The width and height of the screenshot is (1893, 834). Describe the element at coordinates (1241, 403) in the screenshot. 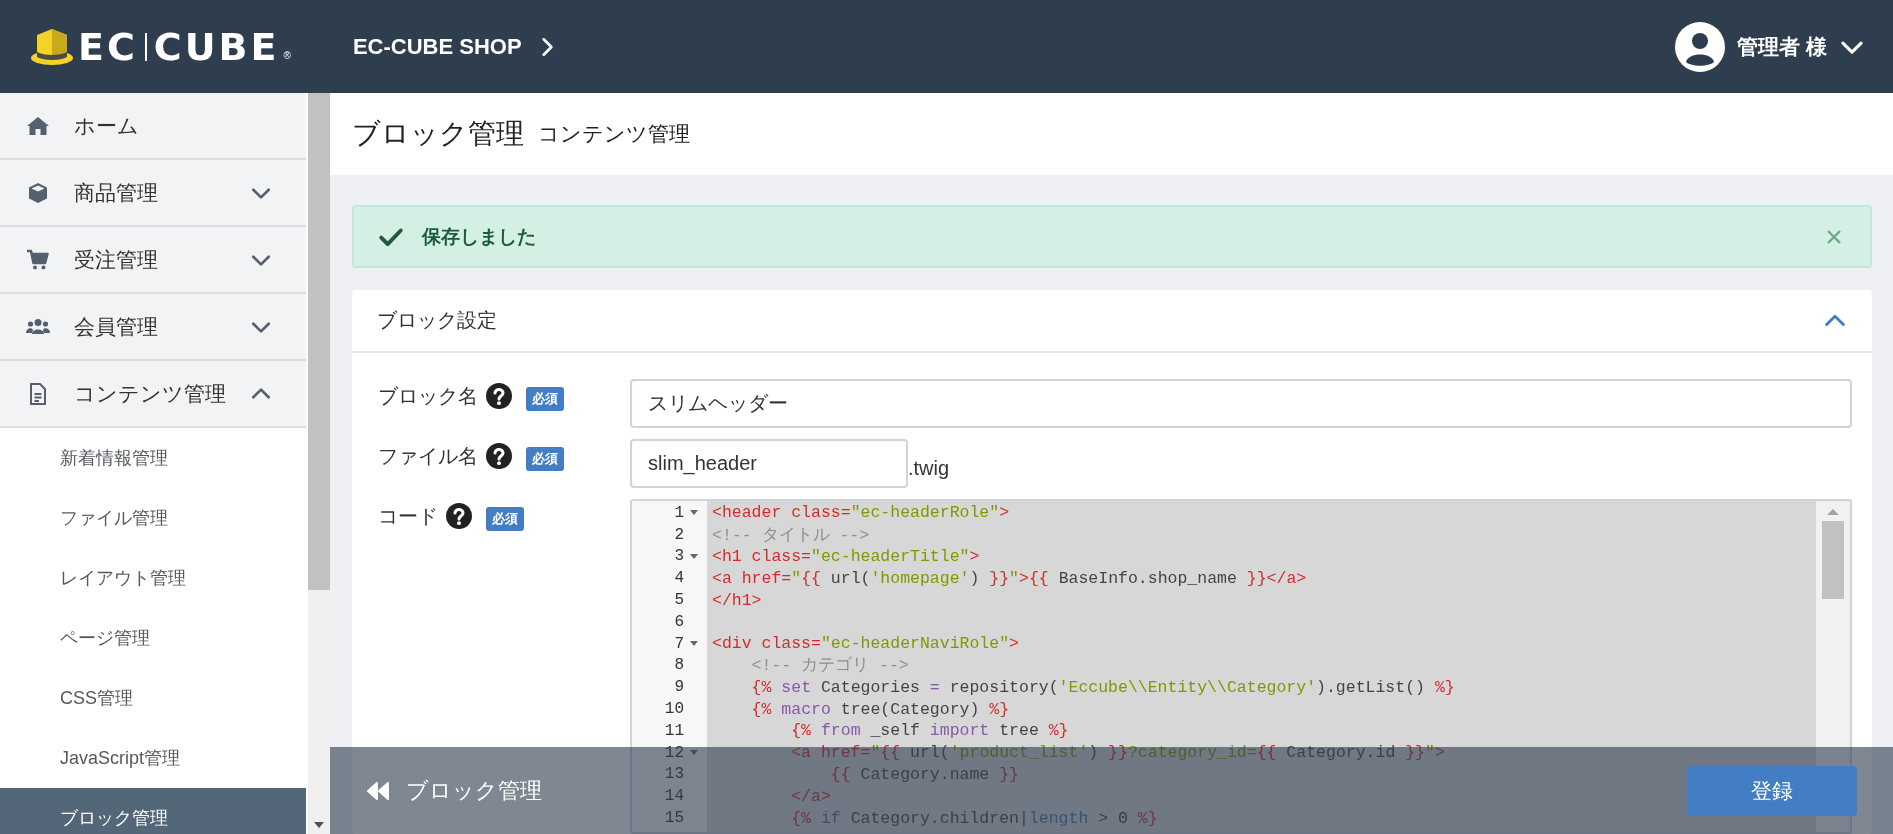

I see `text-field: スリムヘッダー` at that location.